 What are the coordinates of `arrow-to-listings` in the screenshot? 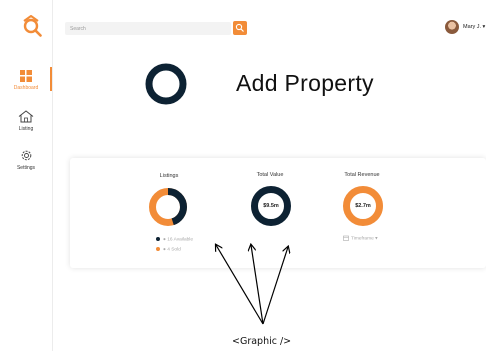 It's located at (240, 285).